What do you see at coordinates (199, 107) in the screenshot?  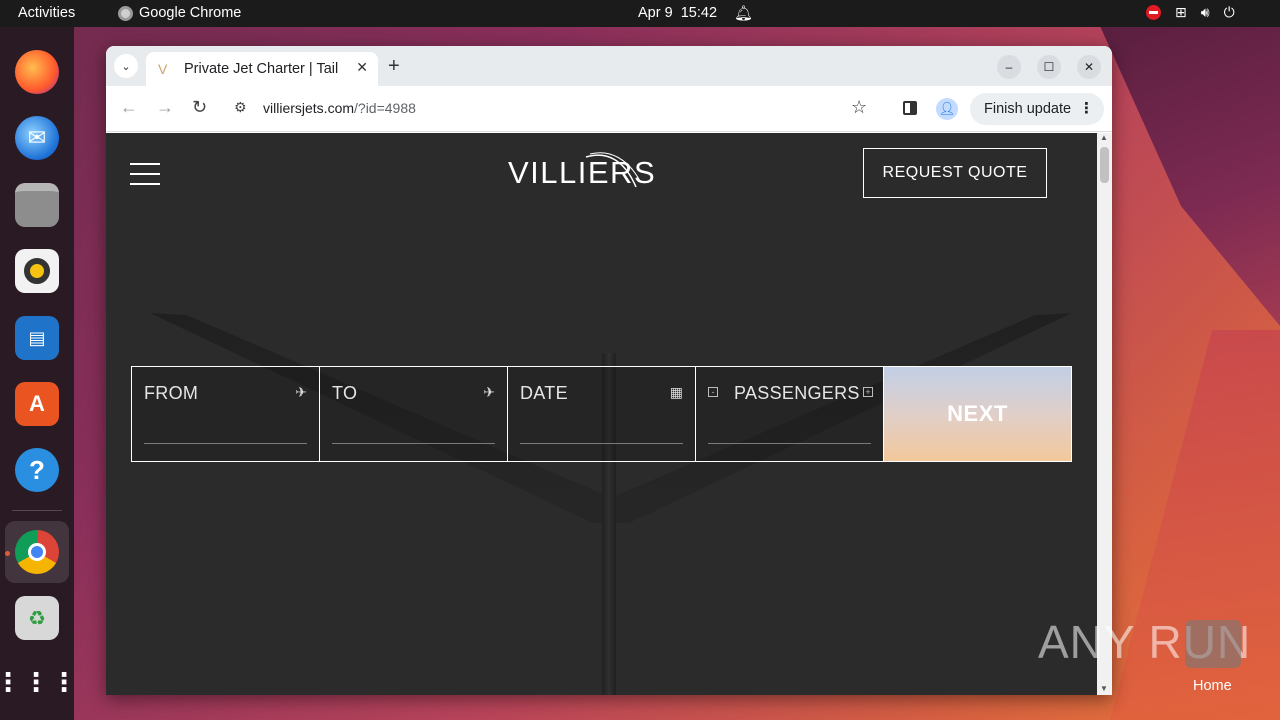 I see `reload-icon: ↻` at bounding box center [199, 107].